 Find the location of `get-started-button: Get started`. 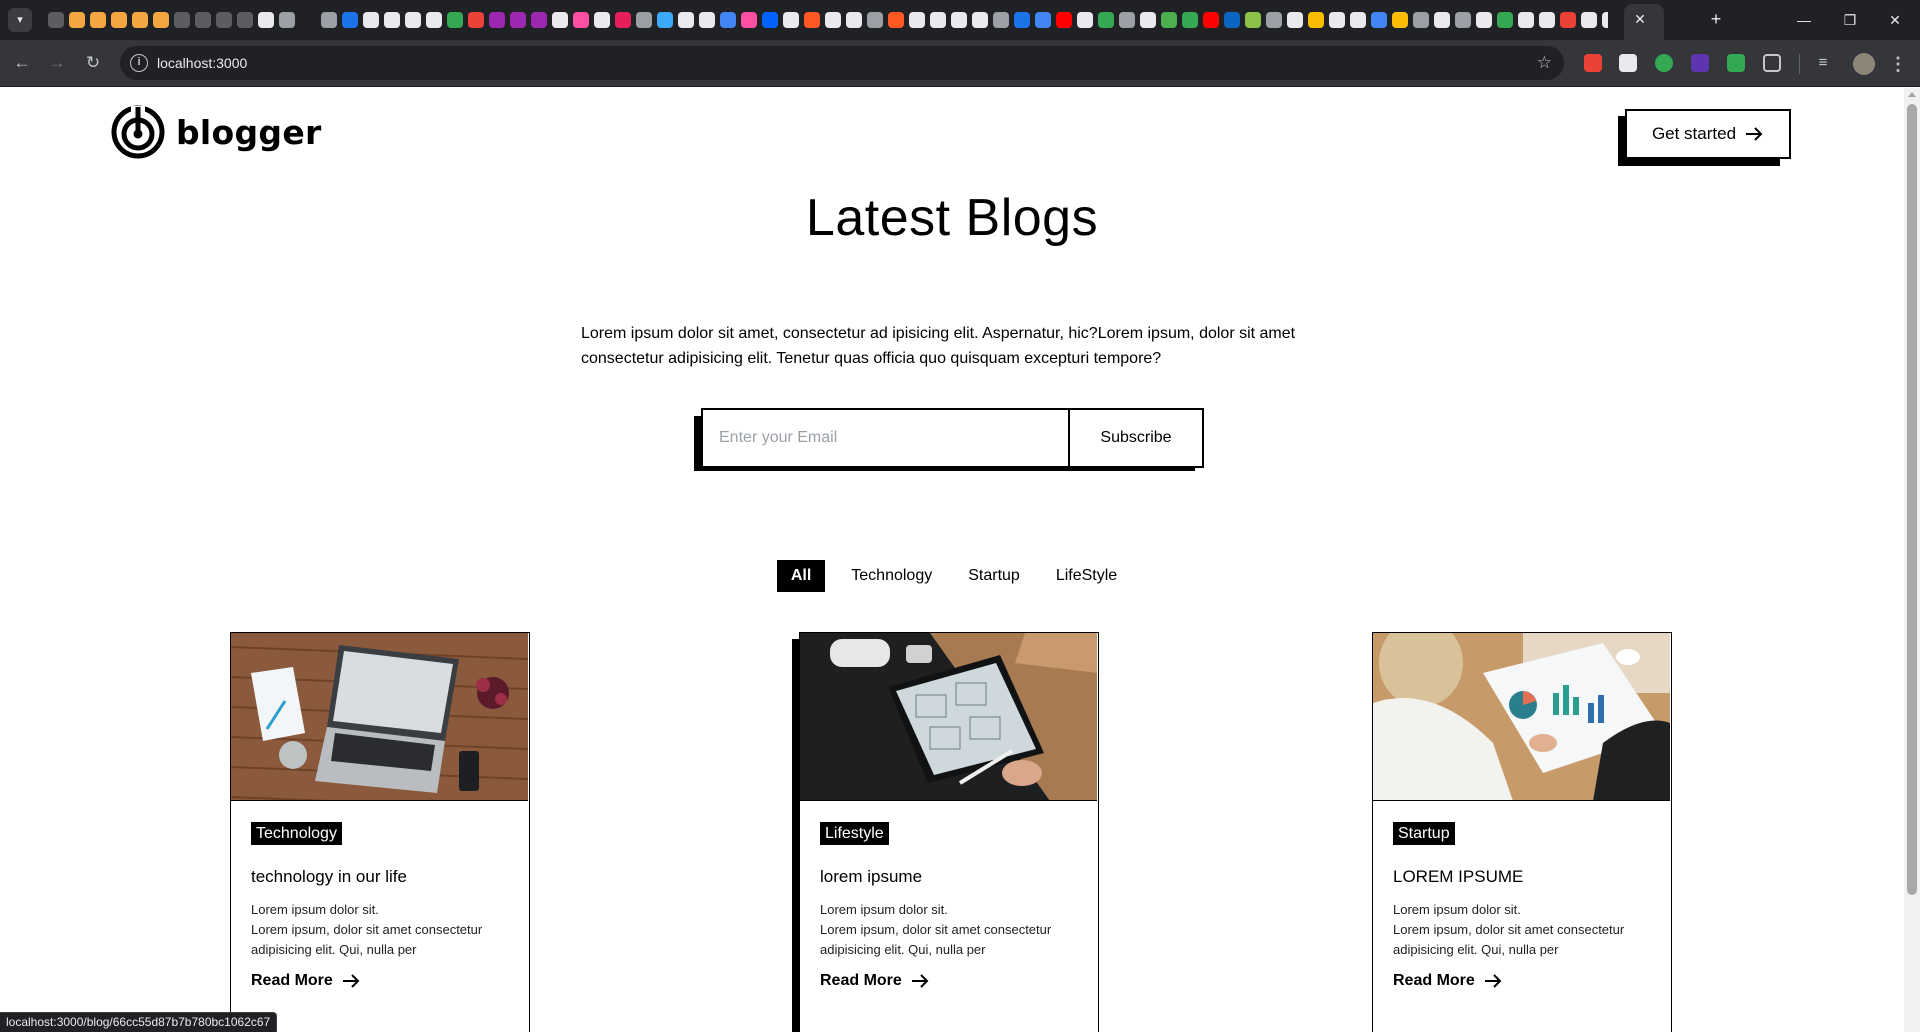

get-started-button: Get started is located at coordinates (1708, 134).